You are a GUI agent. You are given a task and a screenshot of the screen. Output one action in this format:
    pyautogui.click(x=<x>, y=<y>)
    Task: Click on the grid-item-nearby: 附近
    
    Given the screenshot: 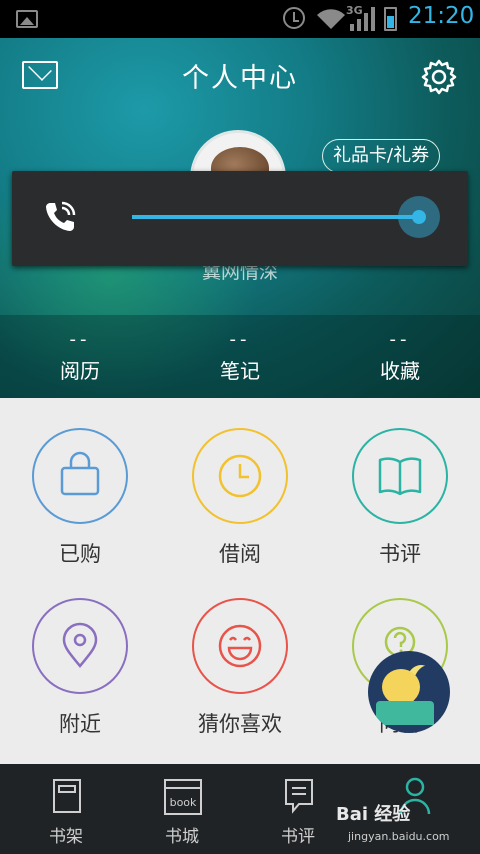 What is the action you would take?
    pyautogui.click(x=80, y=653)
    